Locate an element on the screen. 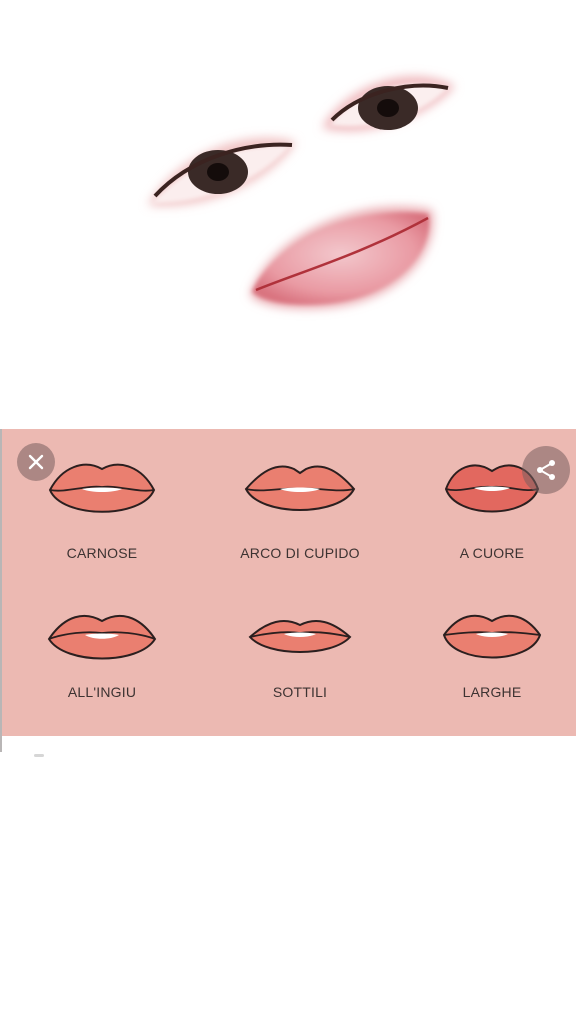  right-eye-image is located at coordinates (388, 104).